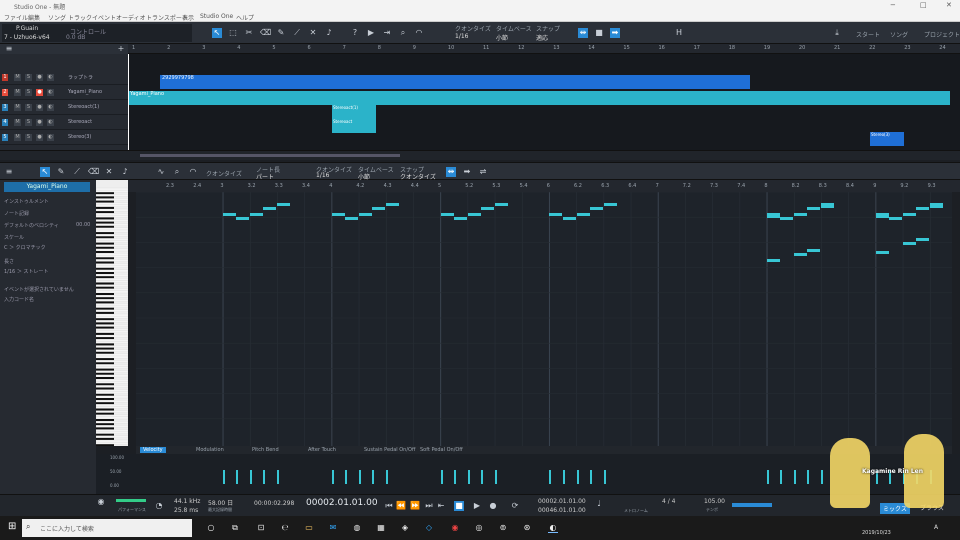 This screenshot has width=960, height=540. I want to click on menu-track: トラック, so click(80, 17).